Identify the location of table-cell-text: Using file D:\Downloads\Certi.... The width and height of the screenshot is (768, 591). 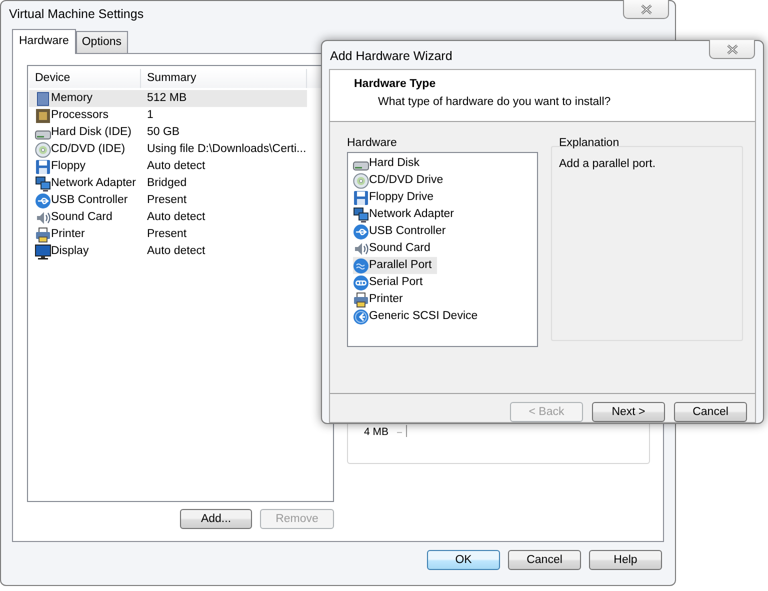
(226, 149).